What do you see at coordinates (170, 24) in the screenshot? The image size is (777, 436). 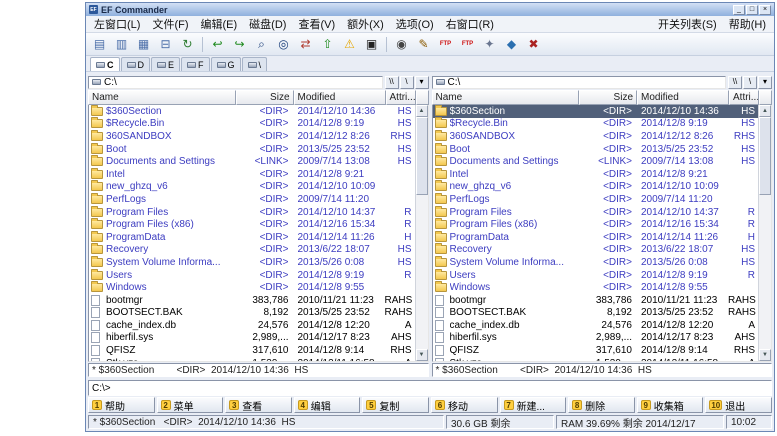 I see `menu-item: 文件(F)` at bounding box center [170, 24].